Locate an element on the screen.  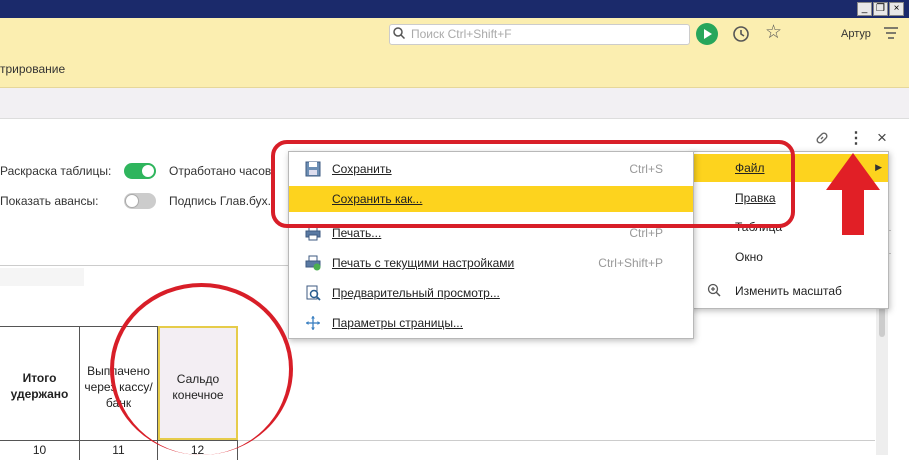
zoom-icon is located at coordinates (714, 290).